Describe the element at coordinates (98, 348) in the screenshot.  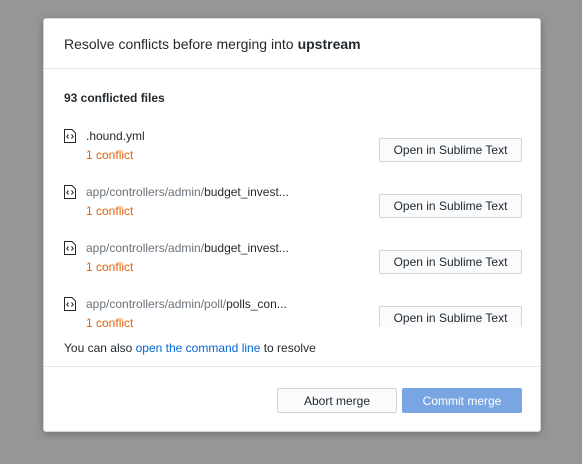
I see `hint-prefix: You can also` at that location.